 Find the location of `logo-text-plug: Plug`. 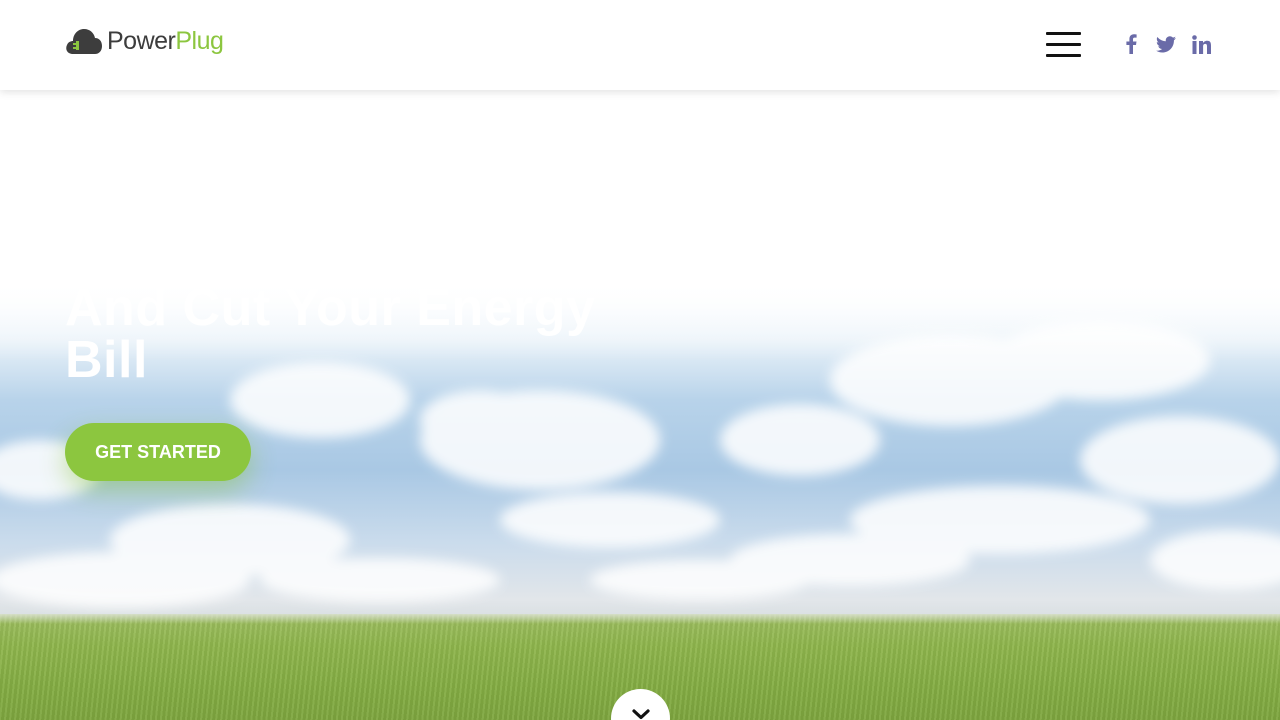

logo-text-plug: Plug is located at coordinates (199, 41).